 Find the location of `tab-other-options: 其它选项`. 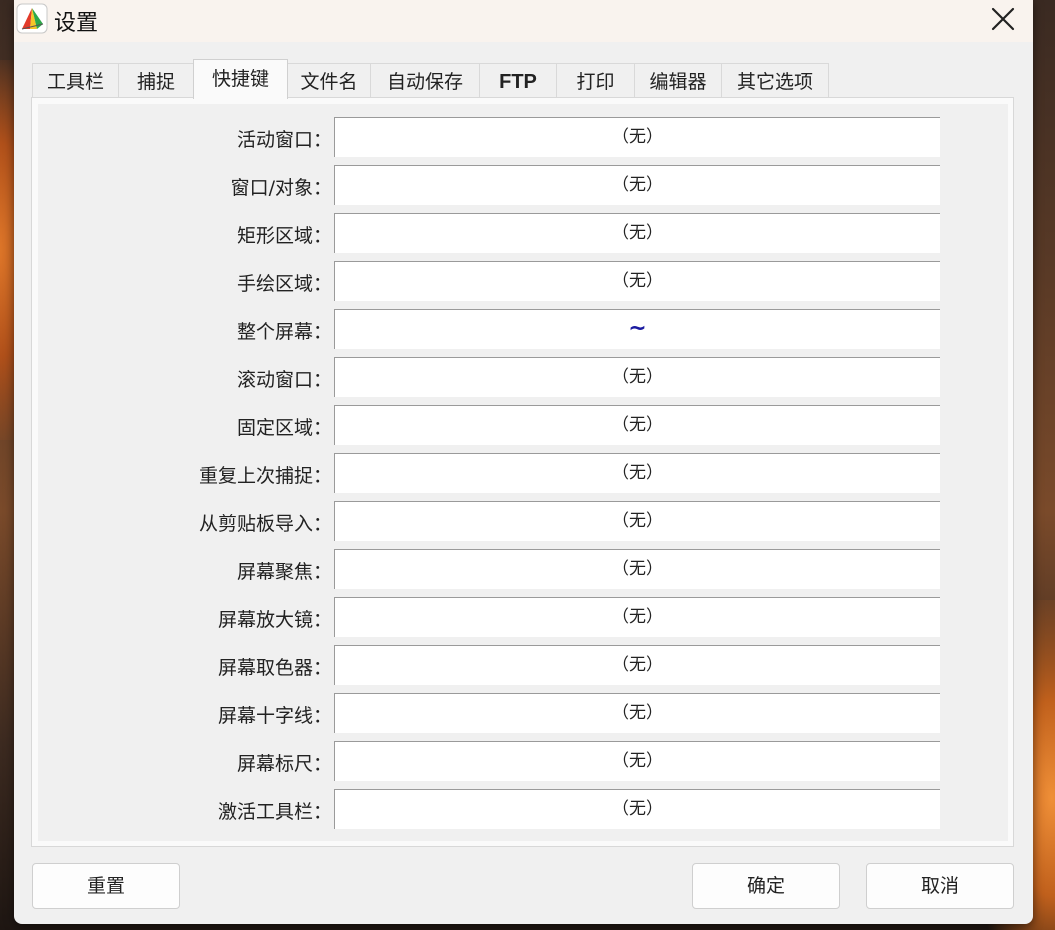

tab-other-options: 其它选项 is located at coordinates (775, 80).